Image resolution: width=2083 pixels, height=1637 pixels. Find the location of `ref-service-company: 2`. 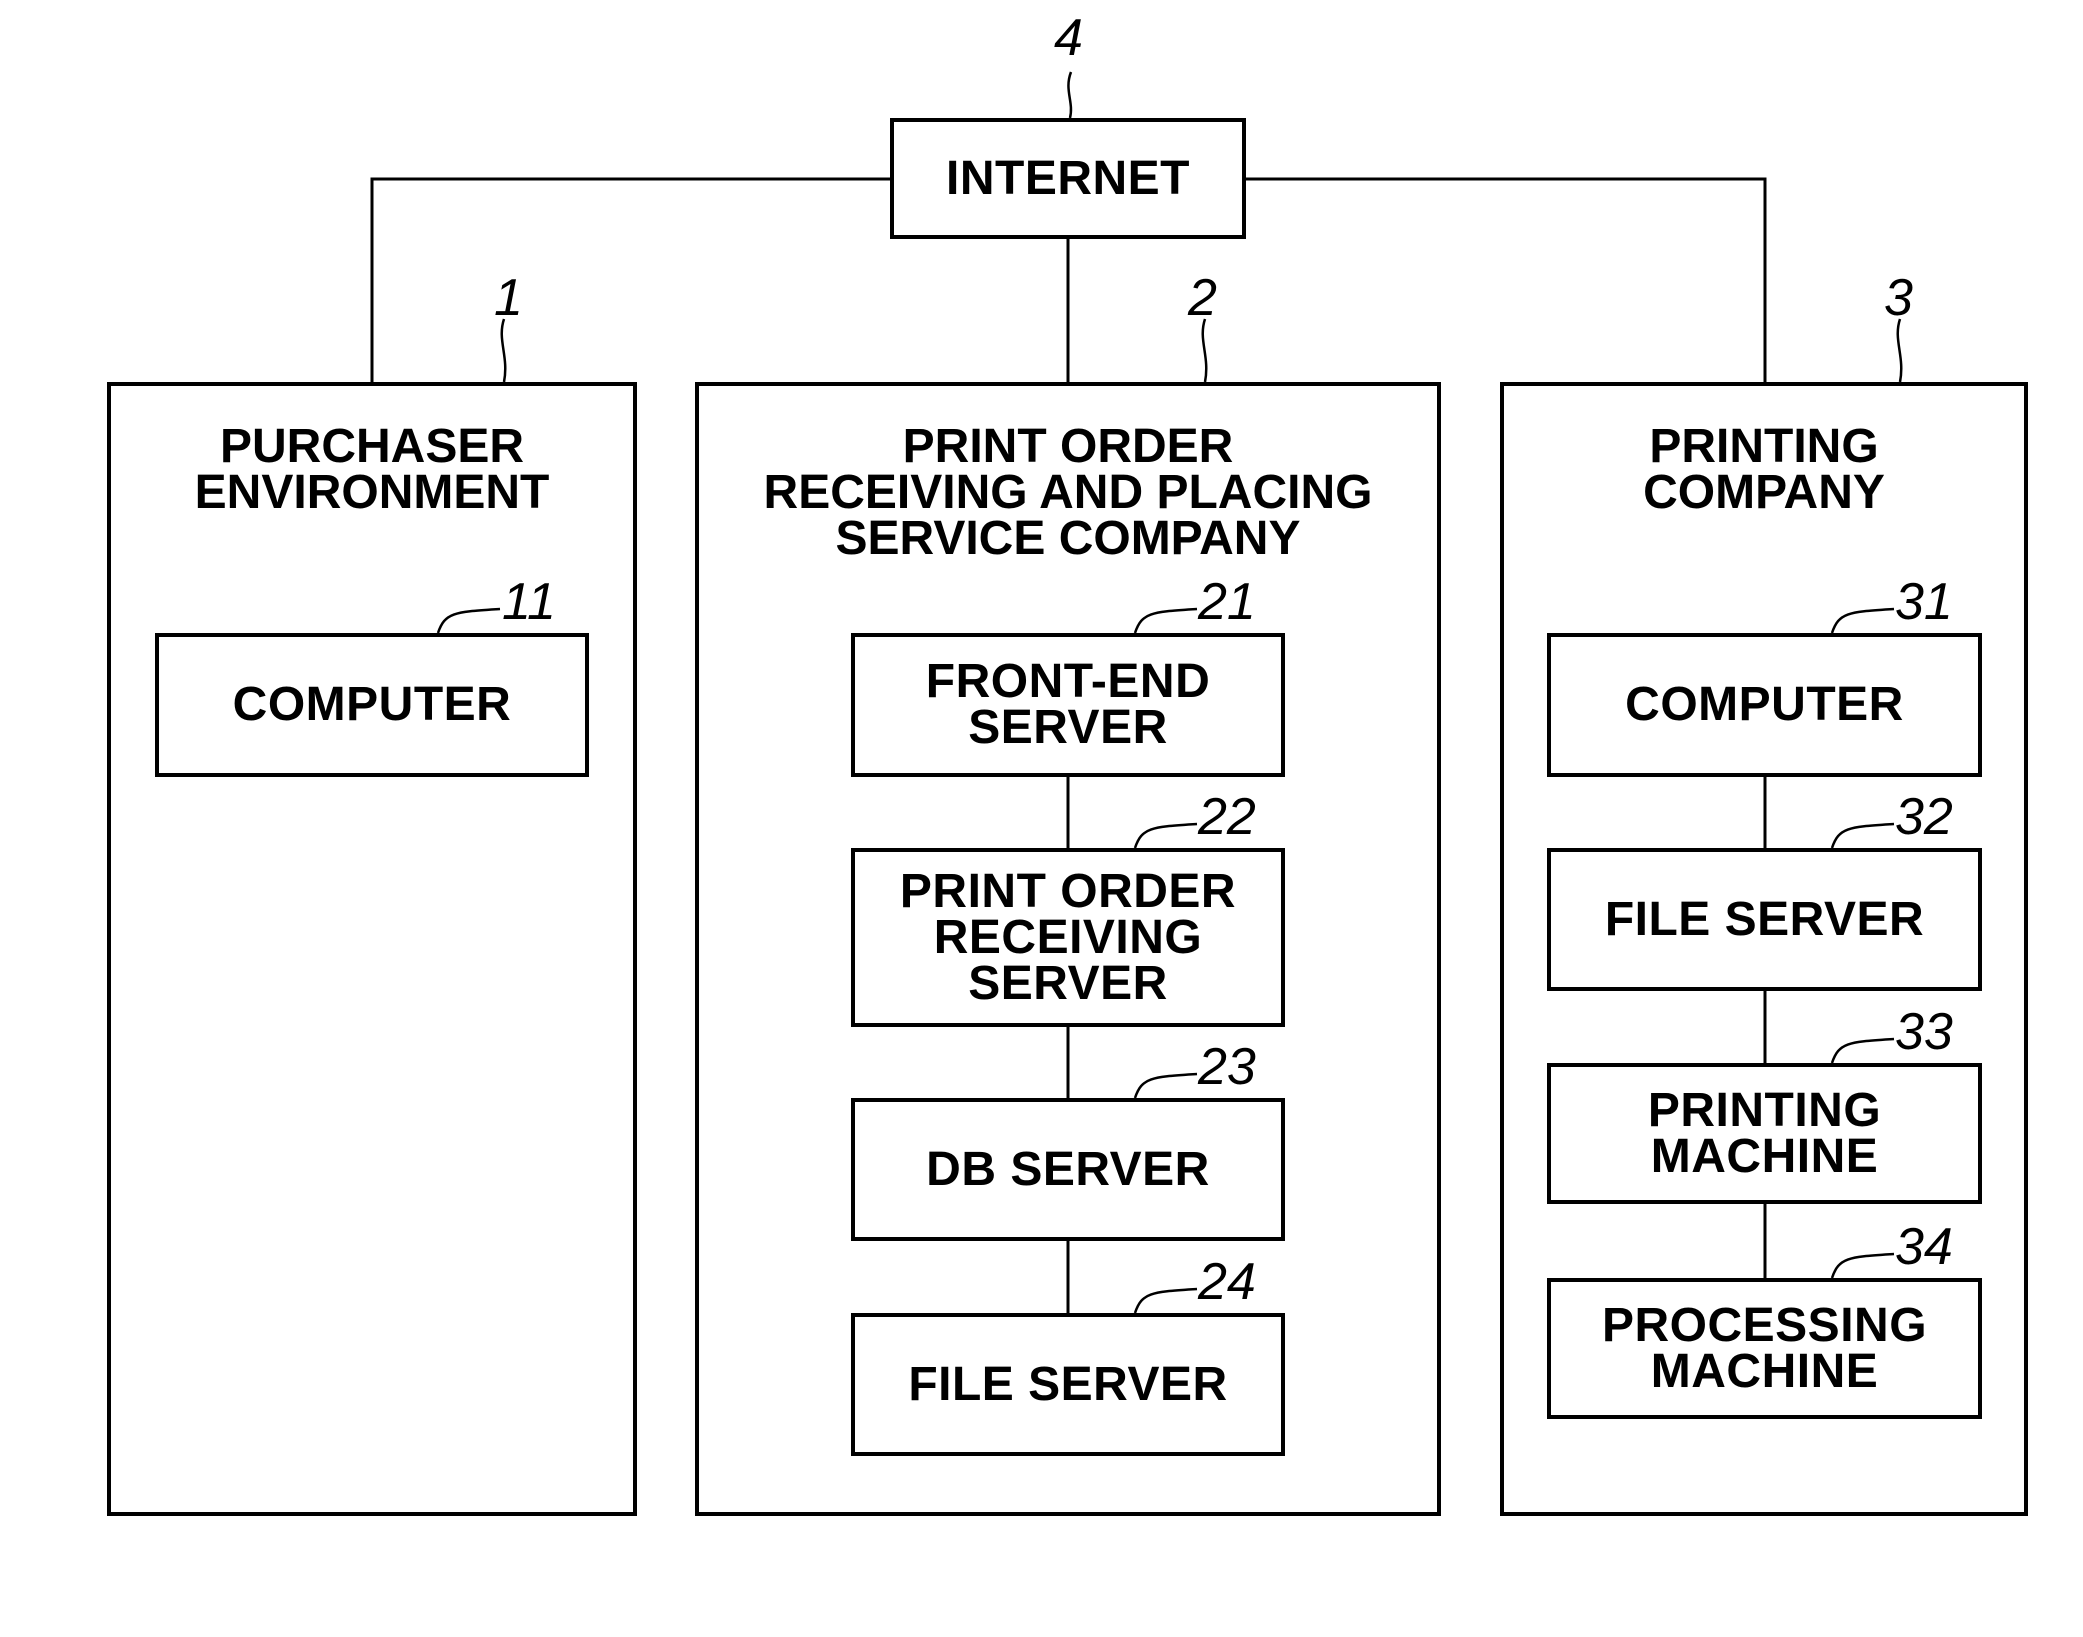

ref-service-company: 2 is located at coordinates (1202, 298).